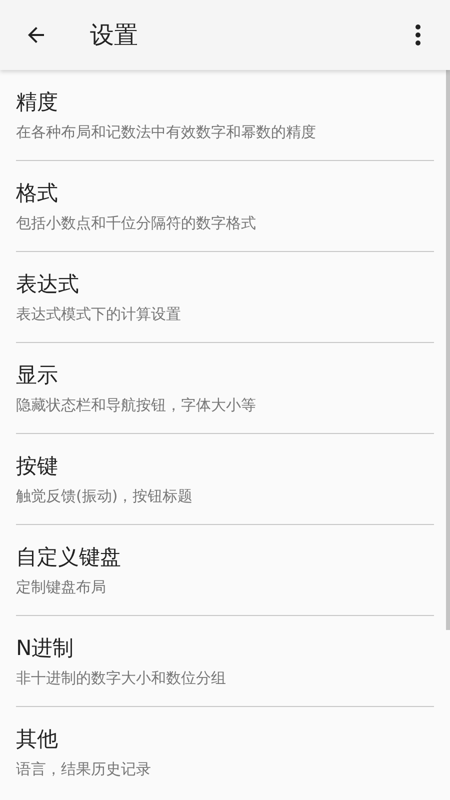 Image resolution: width=450 pixels, height=800 pixels. What do you see at coordinates (225, 752) in the screenshot?
I see `settings-item: 其他 语言，结果历史记录` at bounding box center [225, 752].